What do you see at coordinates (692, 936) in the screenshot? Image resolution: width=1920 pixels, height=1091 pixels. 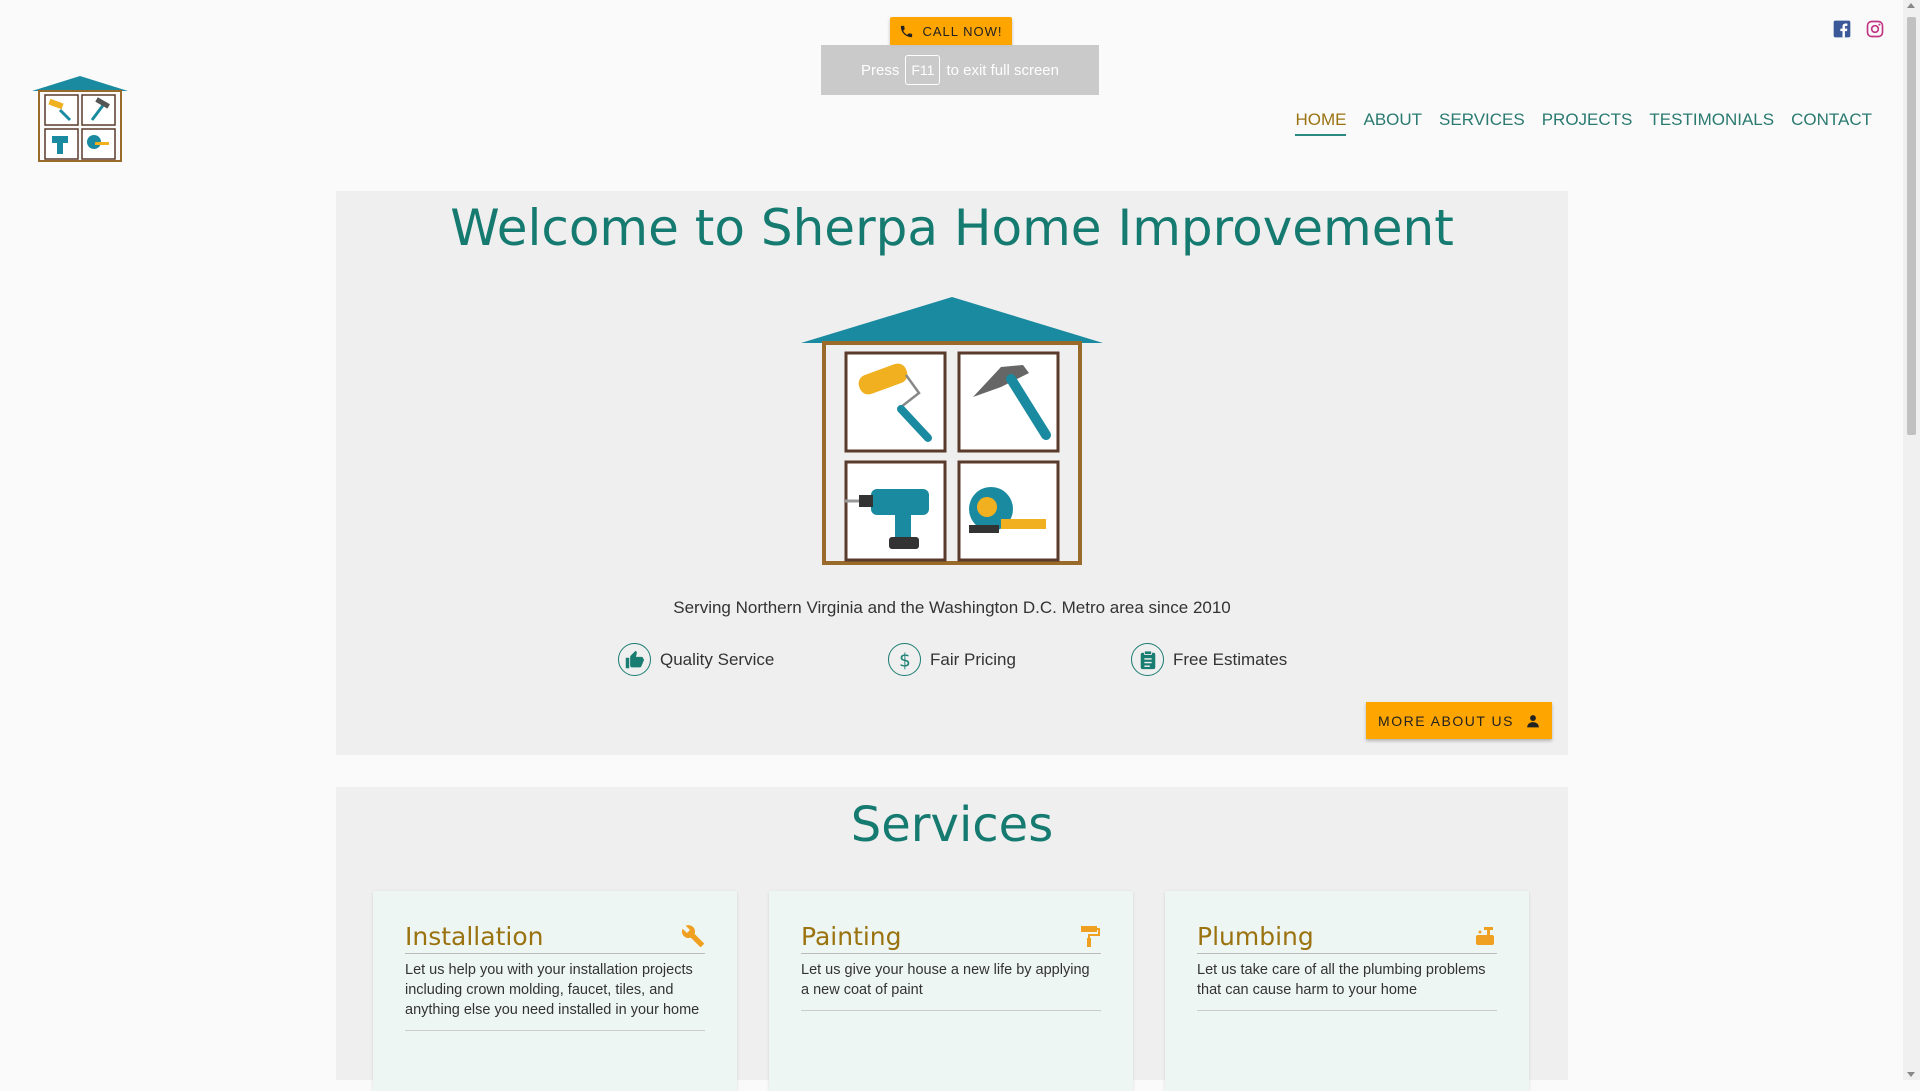 I see `wrench-icon` at bounding box center [692, 936].